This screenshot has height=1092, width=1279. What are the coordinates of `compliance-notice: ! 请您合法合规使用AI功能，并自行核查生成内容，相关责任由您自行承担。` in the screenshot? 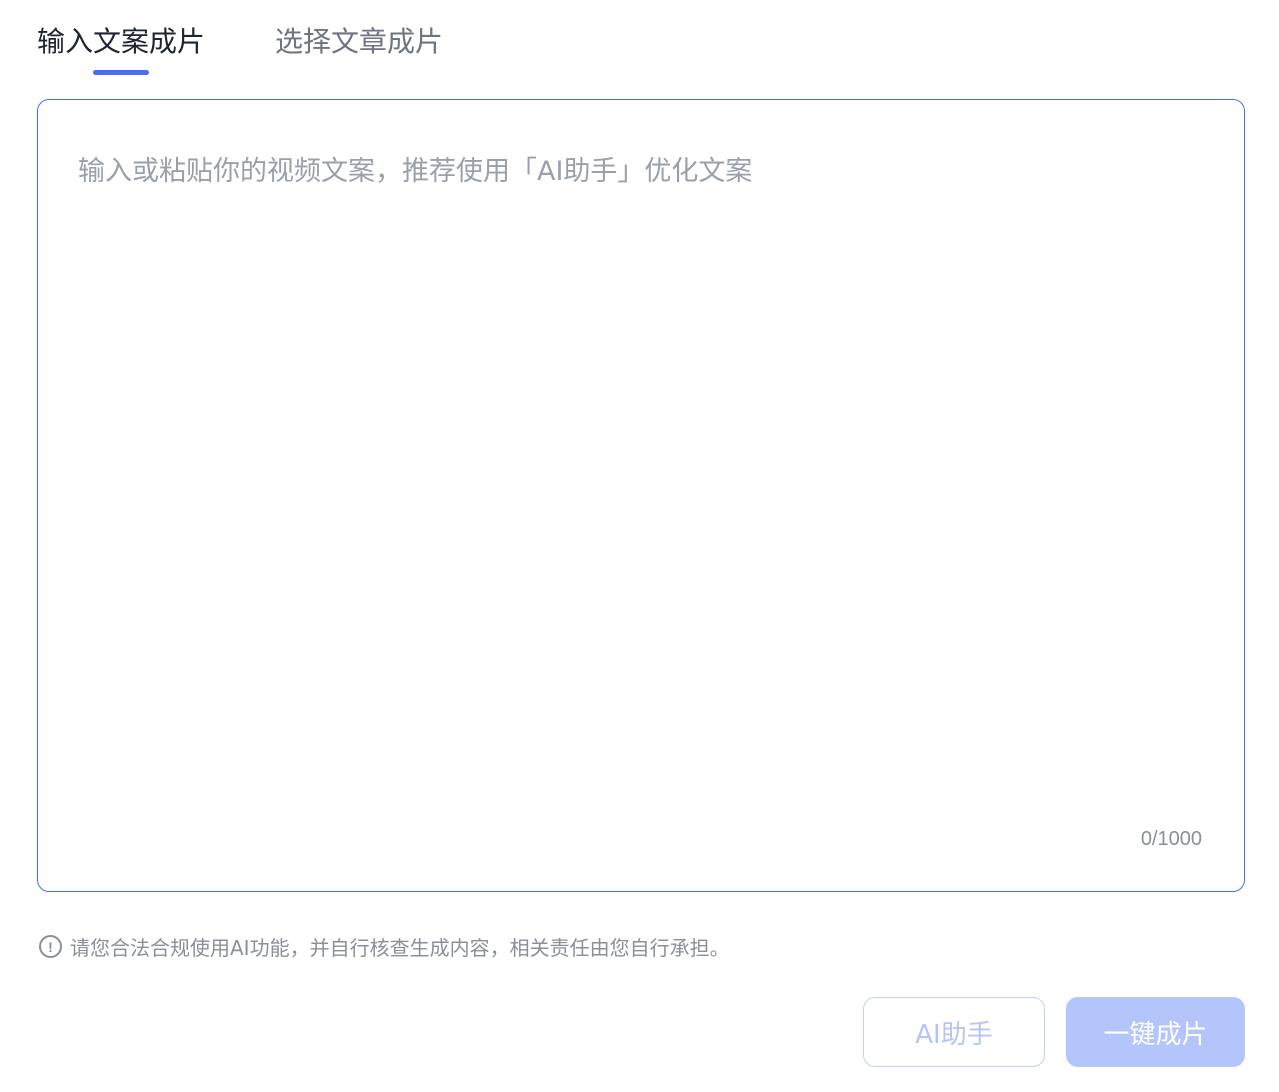 It's located at (384, 946).